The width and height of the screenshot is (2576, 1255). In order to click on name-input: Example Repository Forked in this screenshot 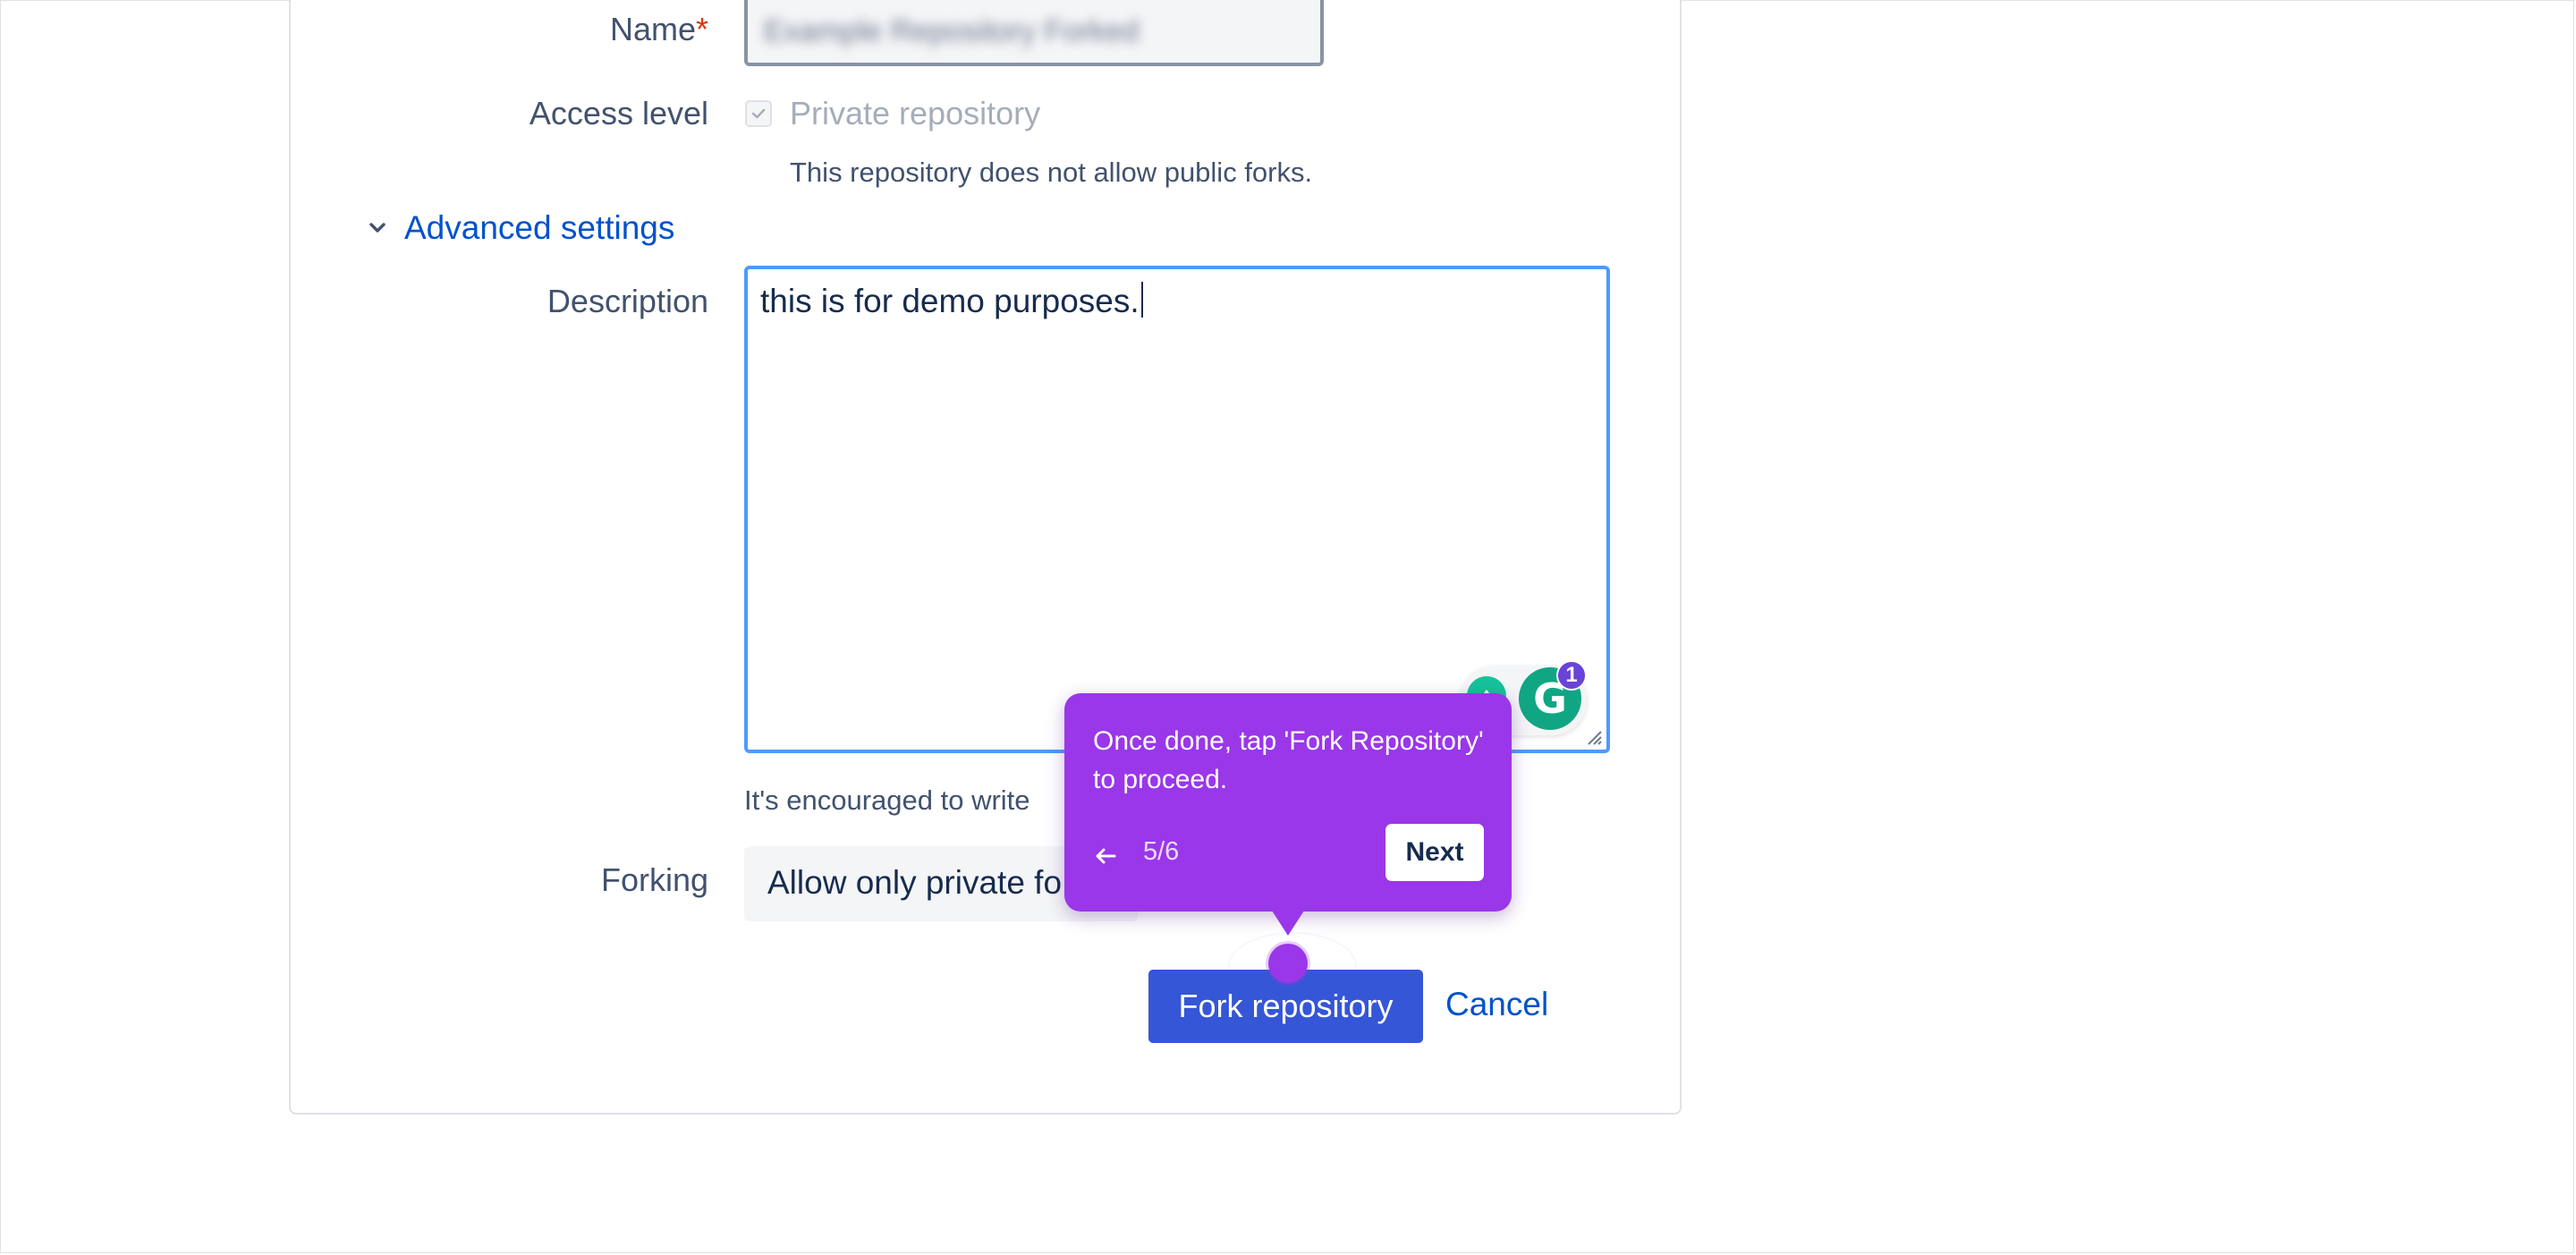, I will do `click(1034, 33)`.